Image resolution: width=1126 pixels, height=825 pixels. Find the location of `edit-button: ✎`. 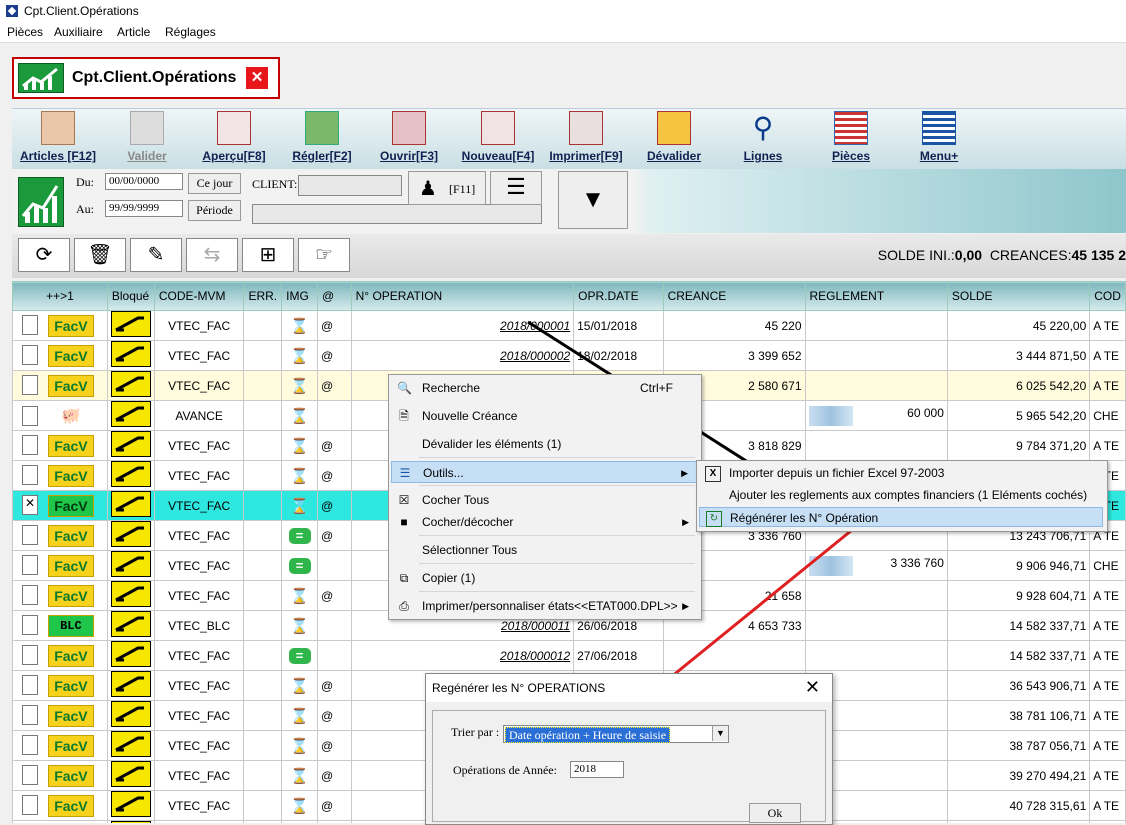

edit-button: ✎ is located at coordinates (156, 255).